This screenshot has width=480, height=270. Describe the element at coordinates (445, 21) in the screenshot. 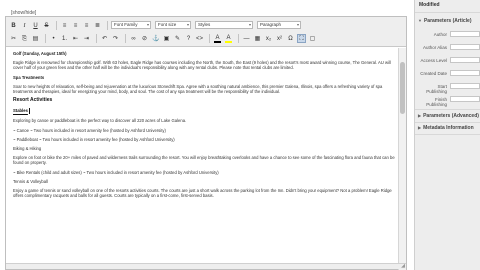

I see `section-parameters-article: ▼ Parameters (Article)` at that location.